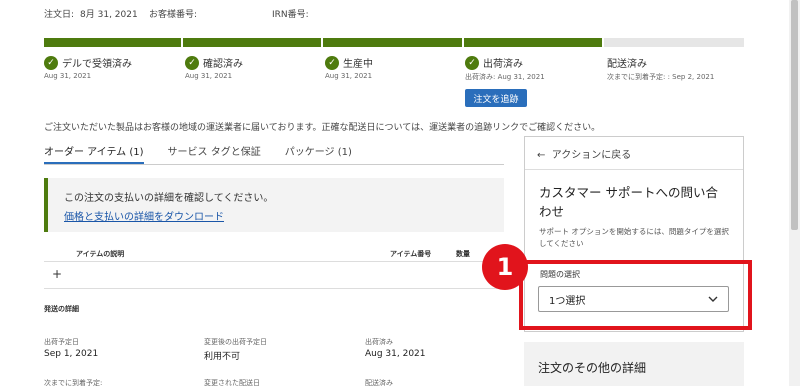  Describe the element at coordinates (214, 153) in the screenshot. I see `tab-service-tags: サービス タグと保証` at that location.